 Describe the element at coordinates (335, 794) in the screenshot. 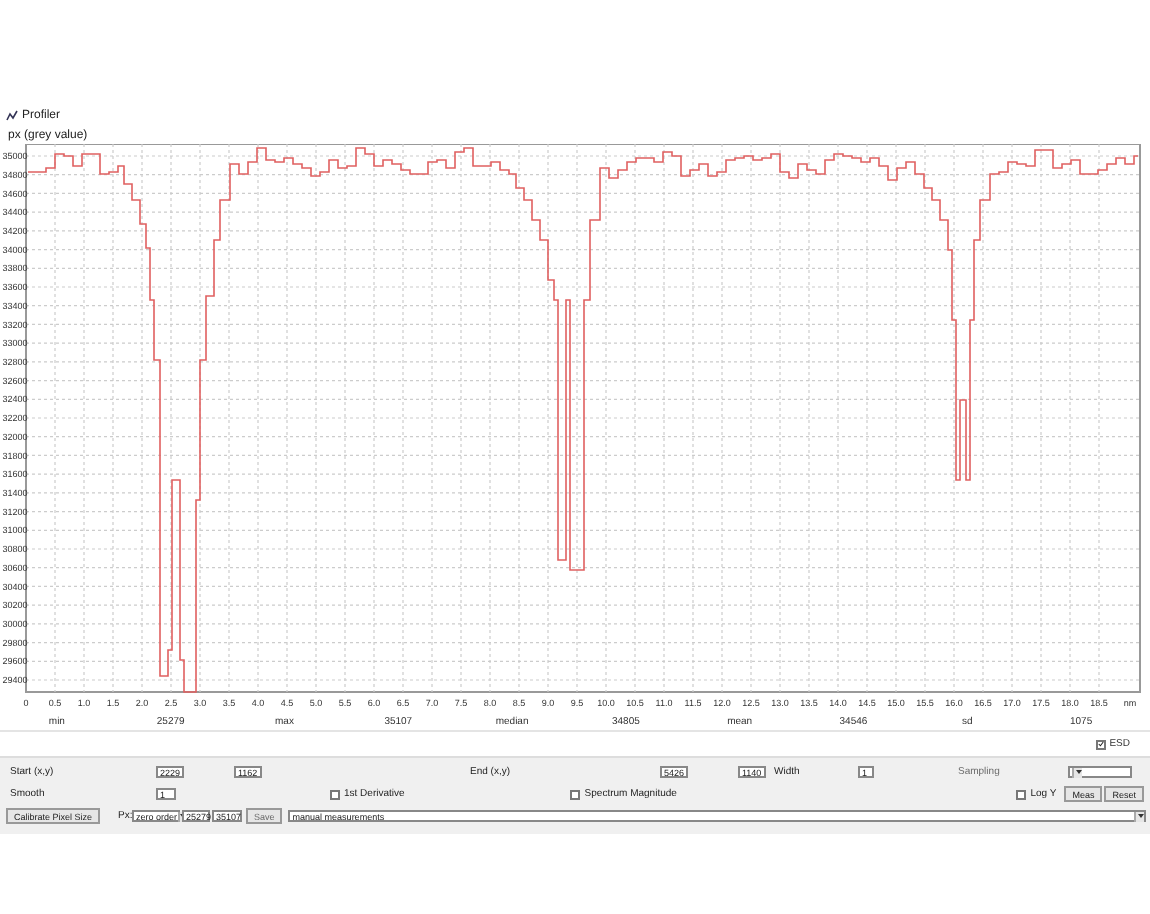

I see `first-derivative-checkbox` at that location.